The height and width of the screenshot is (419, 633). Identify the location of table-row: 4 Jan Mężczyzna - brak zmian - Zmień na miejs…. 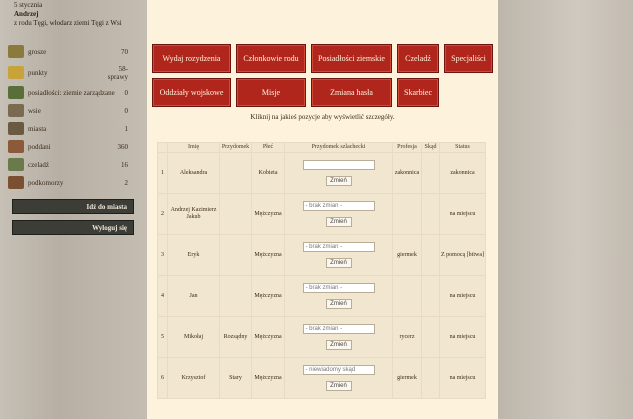
(321, 296).